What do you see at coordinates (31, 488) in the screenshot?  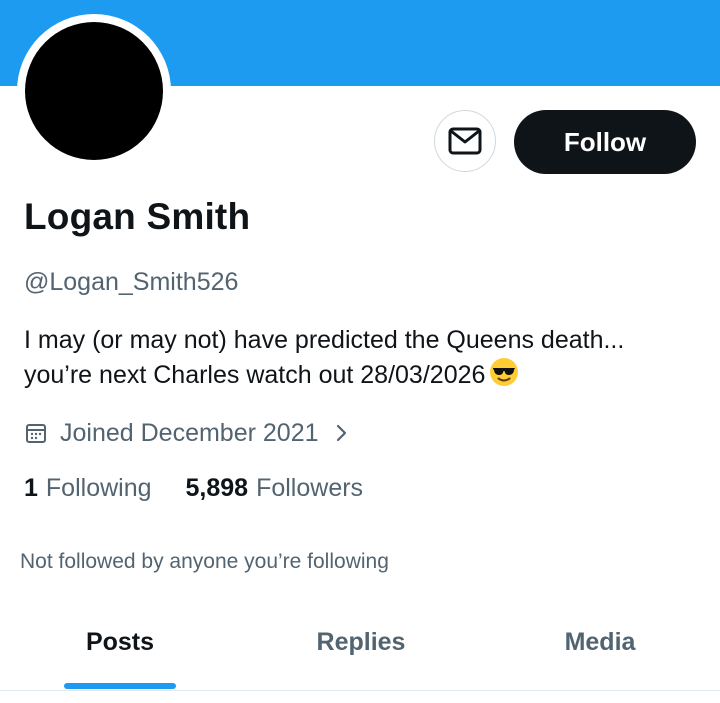 I see `following-count: 1` at bounding box center [31, 488].